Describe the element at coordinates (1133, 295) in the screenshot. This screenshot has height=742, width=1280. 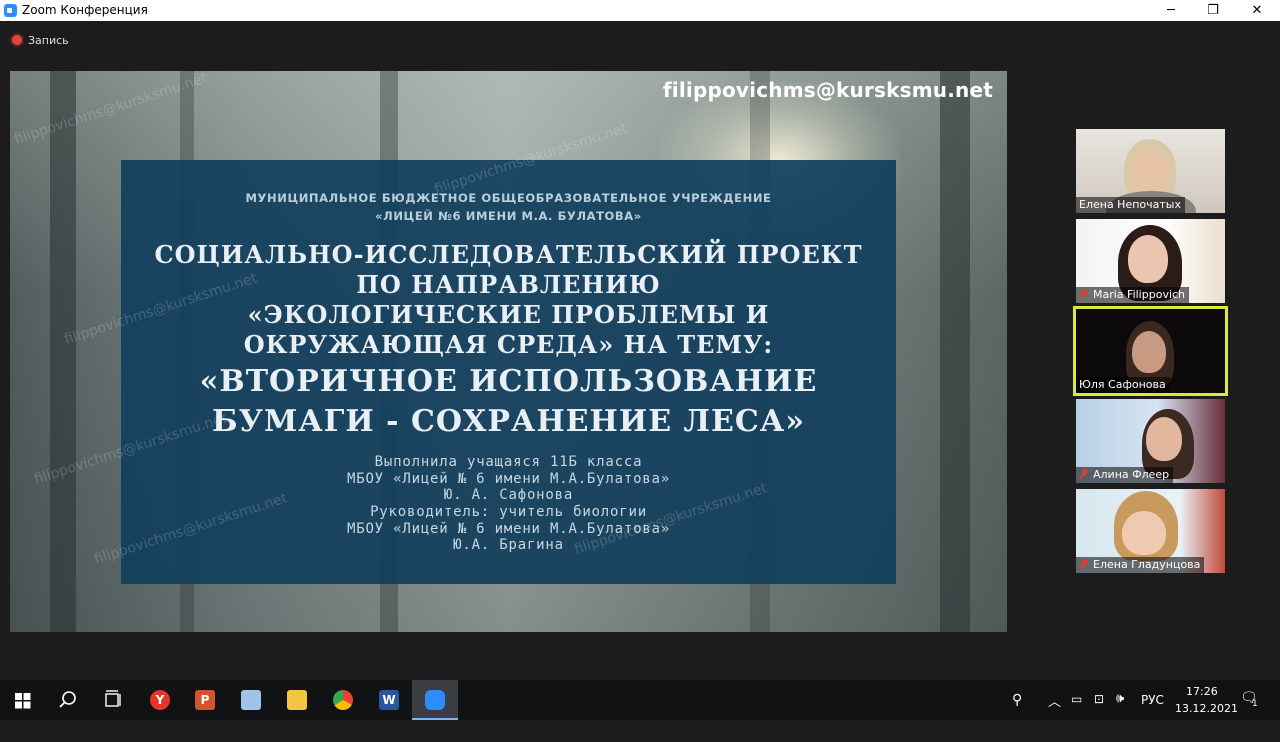
I see `participant-name: Maria Filippovich` at that location.